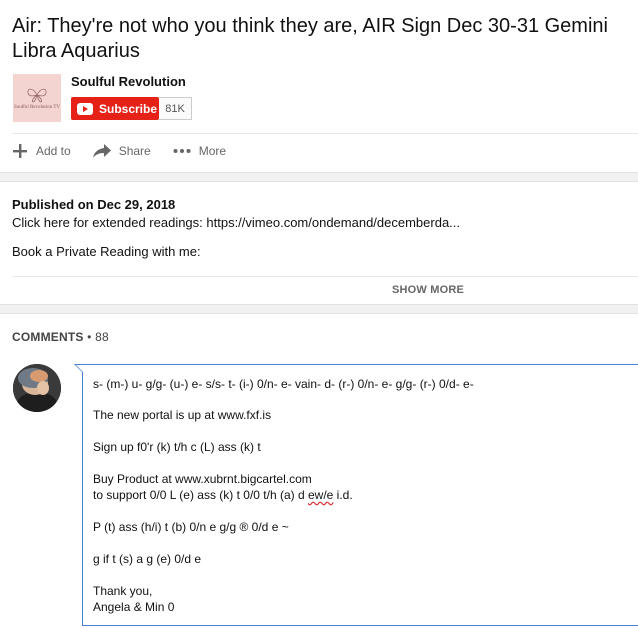 This screenshot has width=638, height=628. I want to click on youtube-play-icon, so click(85, 108).